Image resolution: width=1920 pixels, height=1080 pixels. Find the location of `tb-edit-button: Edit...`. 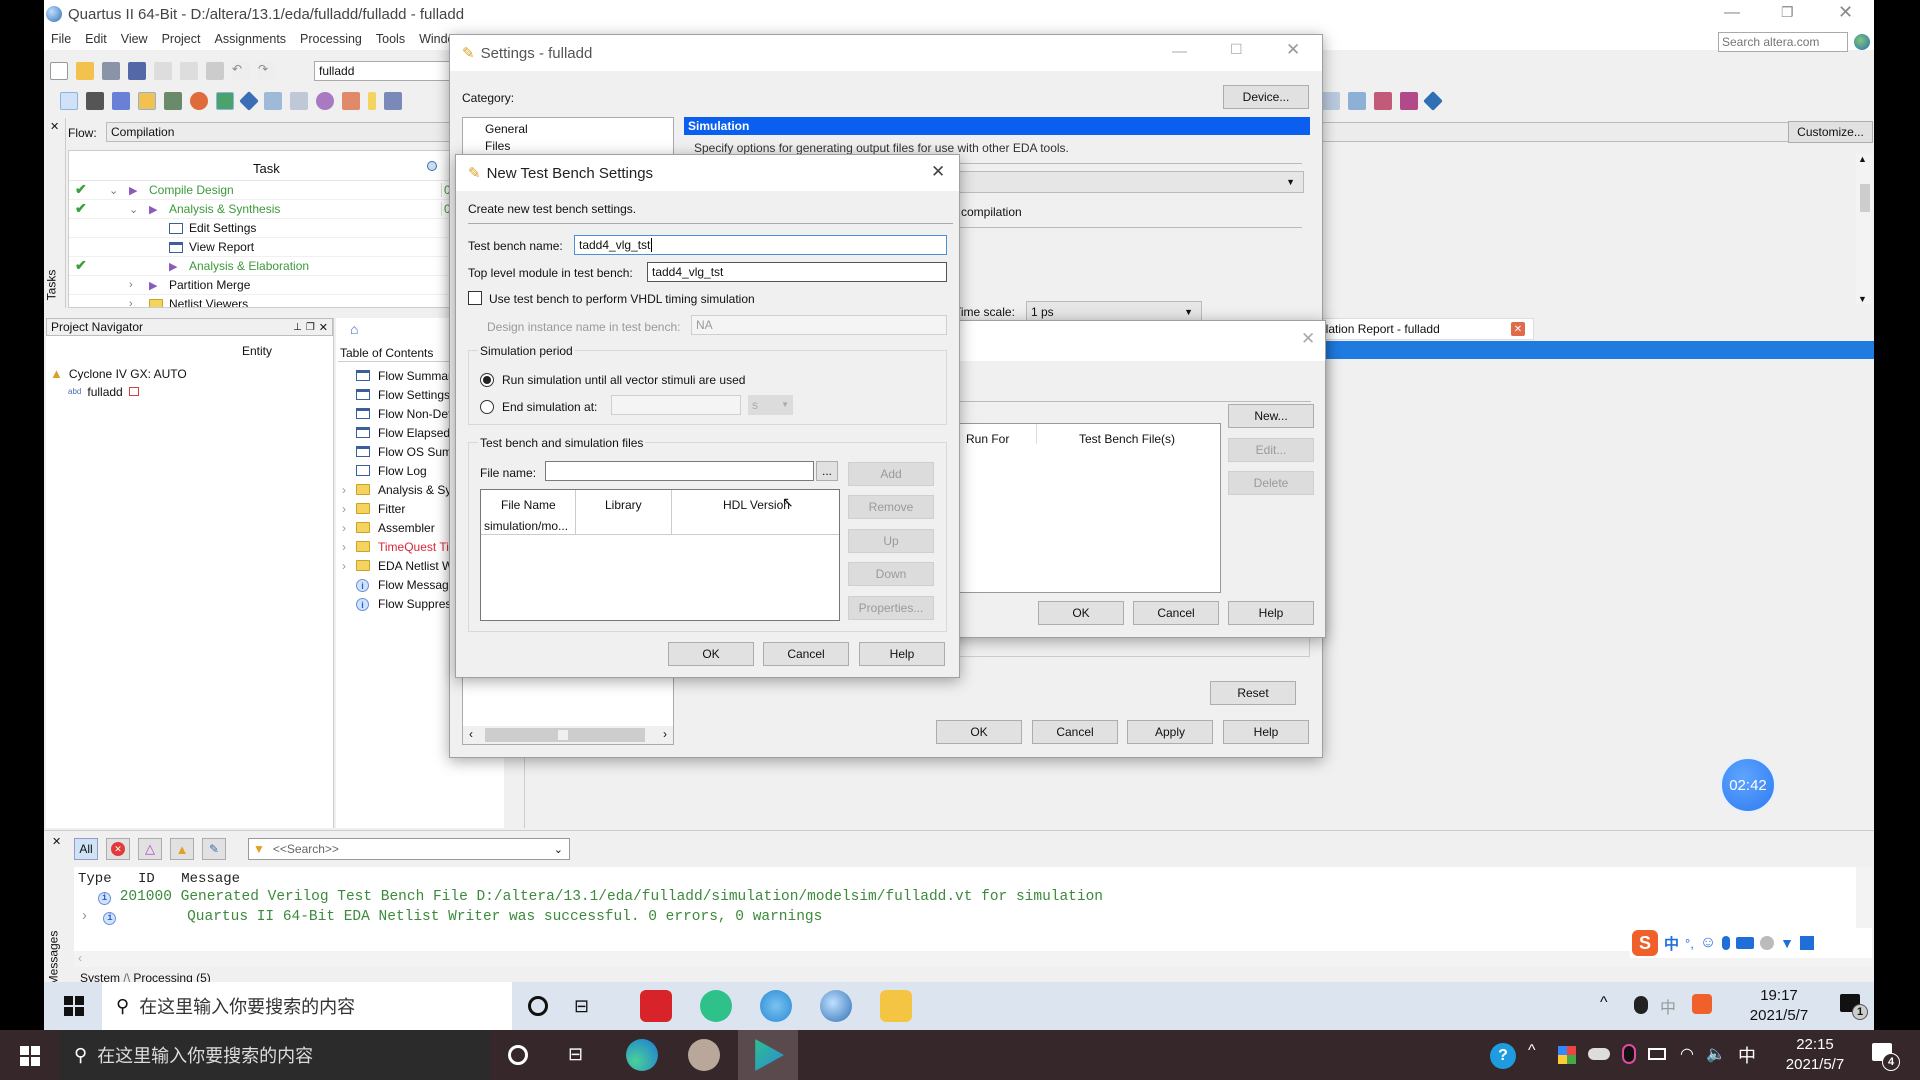

tb-edit-button: Edit... is located at coordinates (1271, 450).